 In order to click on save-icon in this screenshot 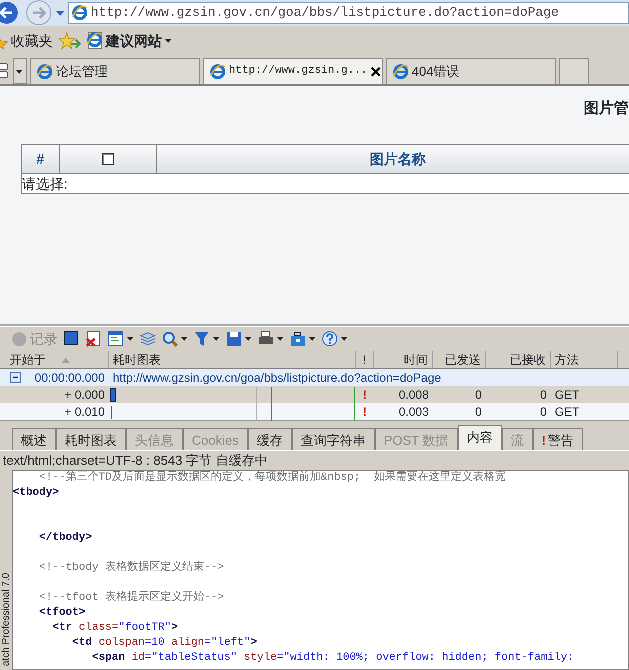, I will do `click(234, 339)`.